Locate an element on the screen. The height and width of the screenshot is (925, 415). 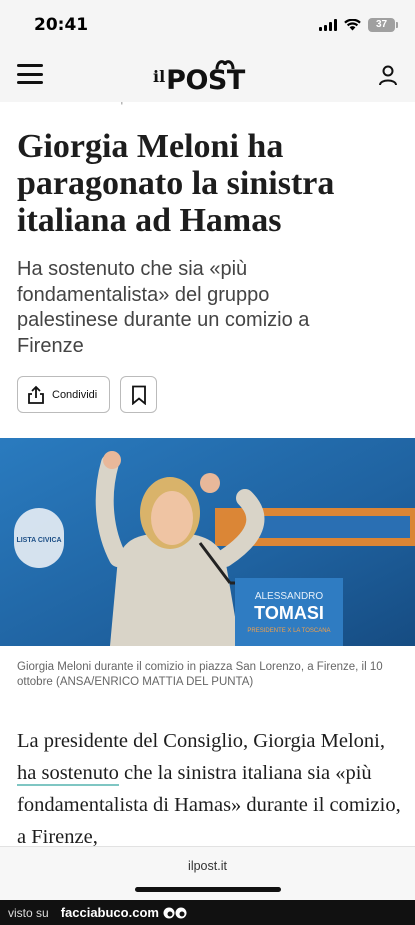
share-label: Condividi is located at coordinates (75, 394).